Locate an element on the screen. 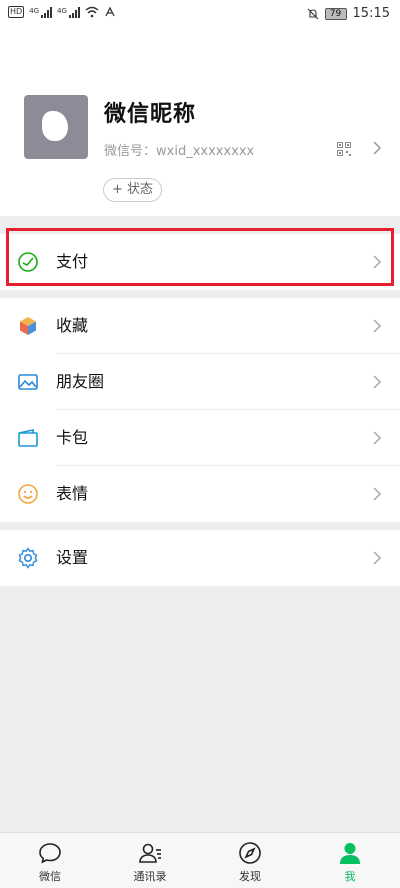 The width and height of the screenshot is (400, 888). add-status-button: + 状态 is located at coordinates (133, 190).